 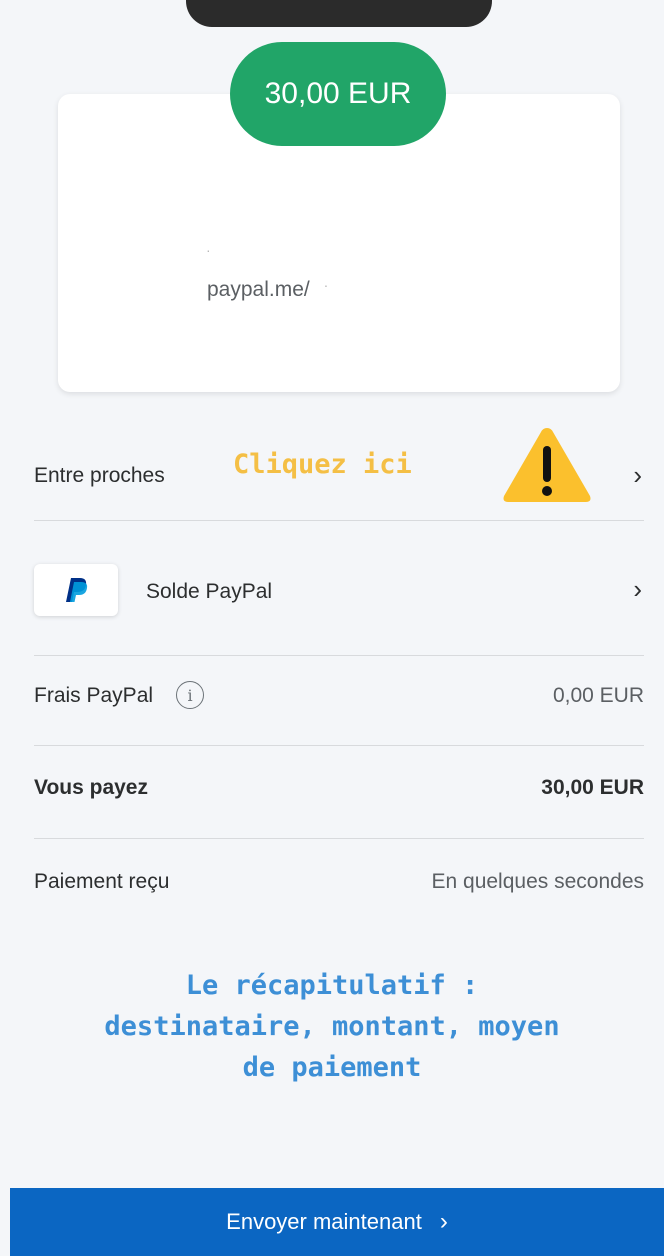 I want to click on send-now-label: Envoyer maintenant, so click(x=324, y=1221).